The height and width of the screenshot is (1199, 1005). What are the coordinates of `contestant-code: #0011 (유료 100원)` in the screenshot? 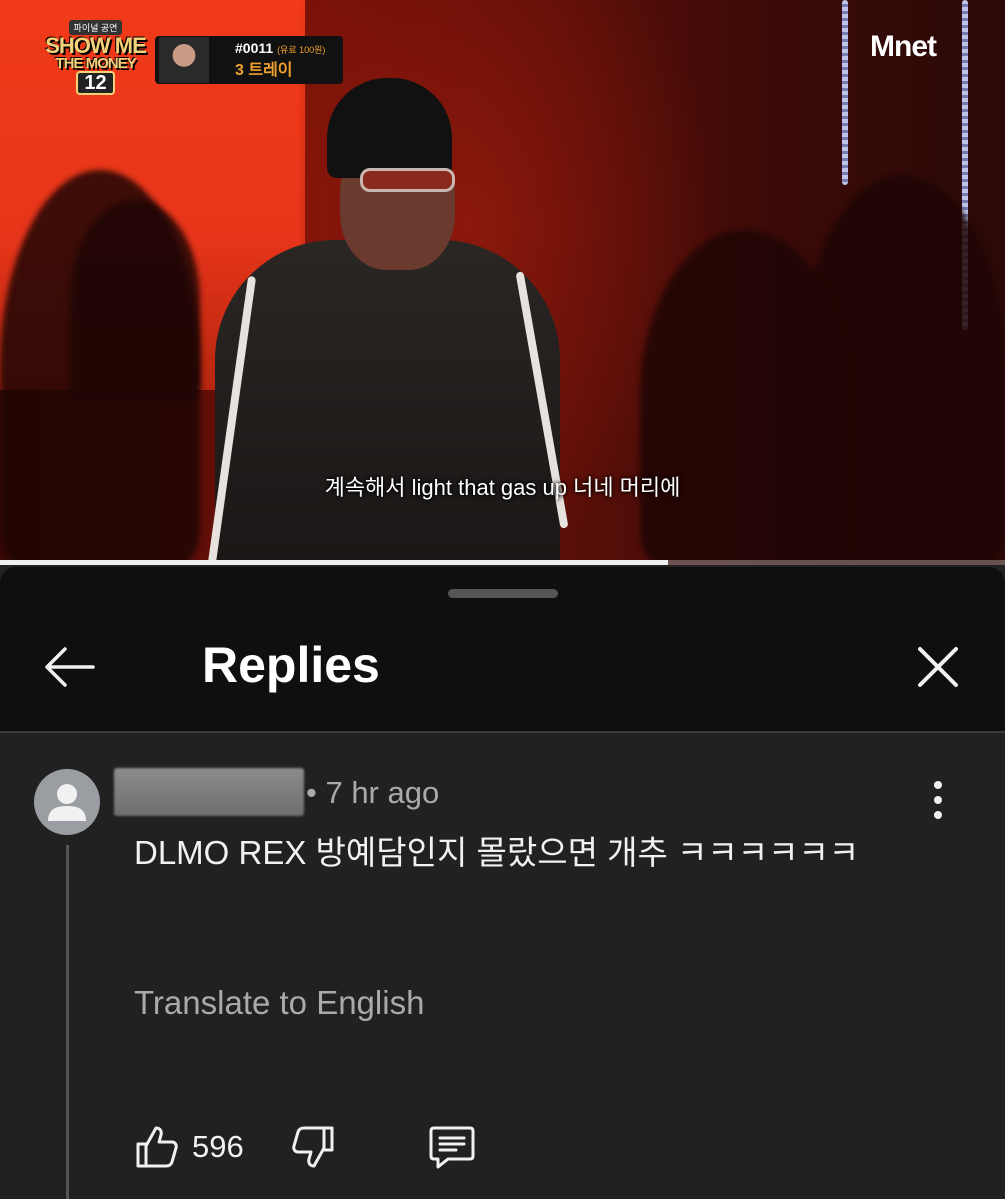 It's located at (280, 48).